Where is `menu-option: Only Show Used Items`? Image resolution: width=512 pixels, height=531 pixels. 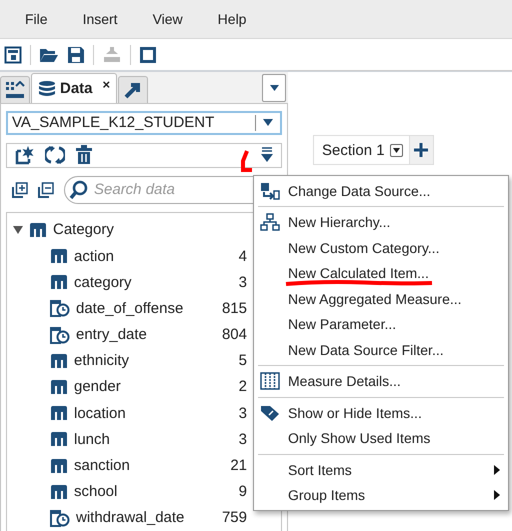
menu-option: Only Show Used Items is located at coordinates (381, 438).